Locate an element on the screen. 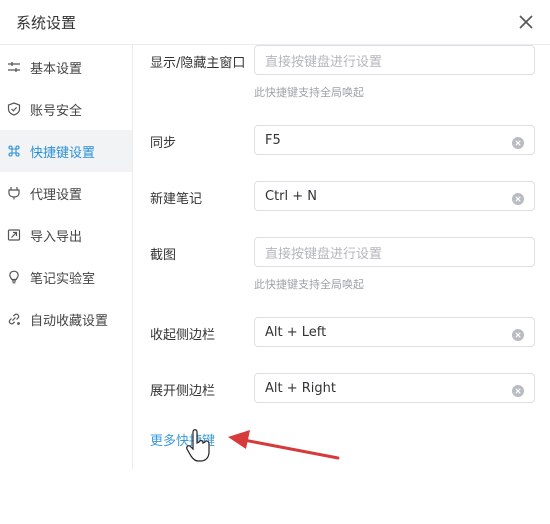 The width and height of the screenshot is (550, 524). command-key-icon is located at coordinates (14, 151).